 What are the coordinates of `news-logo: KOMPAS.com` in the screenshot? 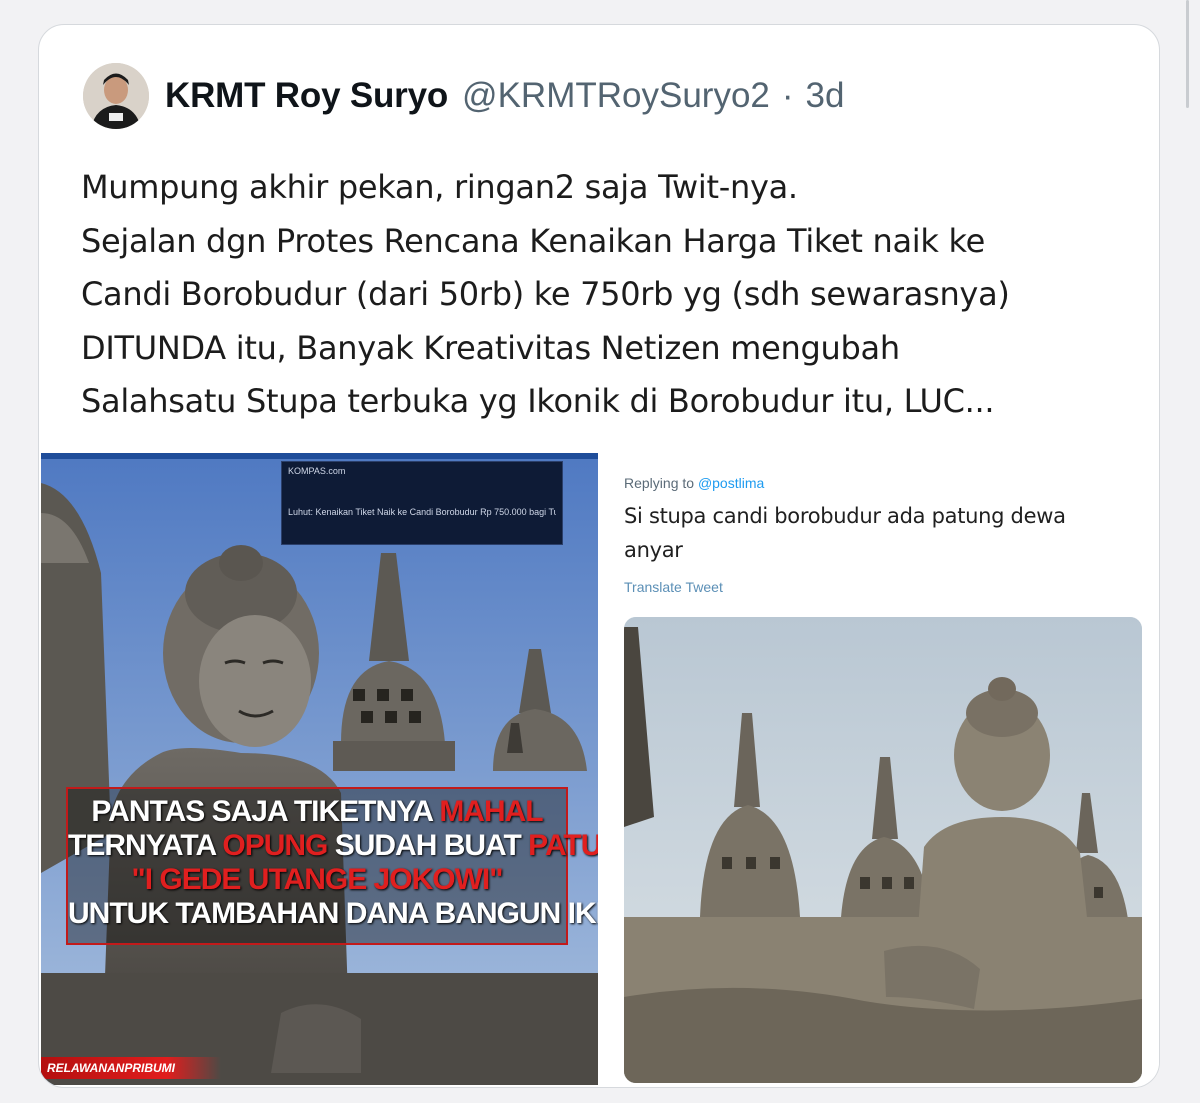 It's located at (317, 471).